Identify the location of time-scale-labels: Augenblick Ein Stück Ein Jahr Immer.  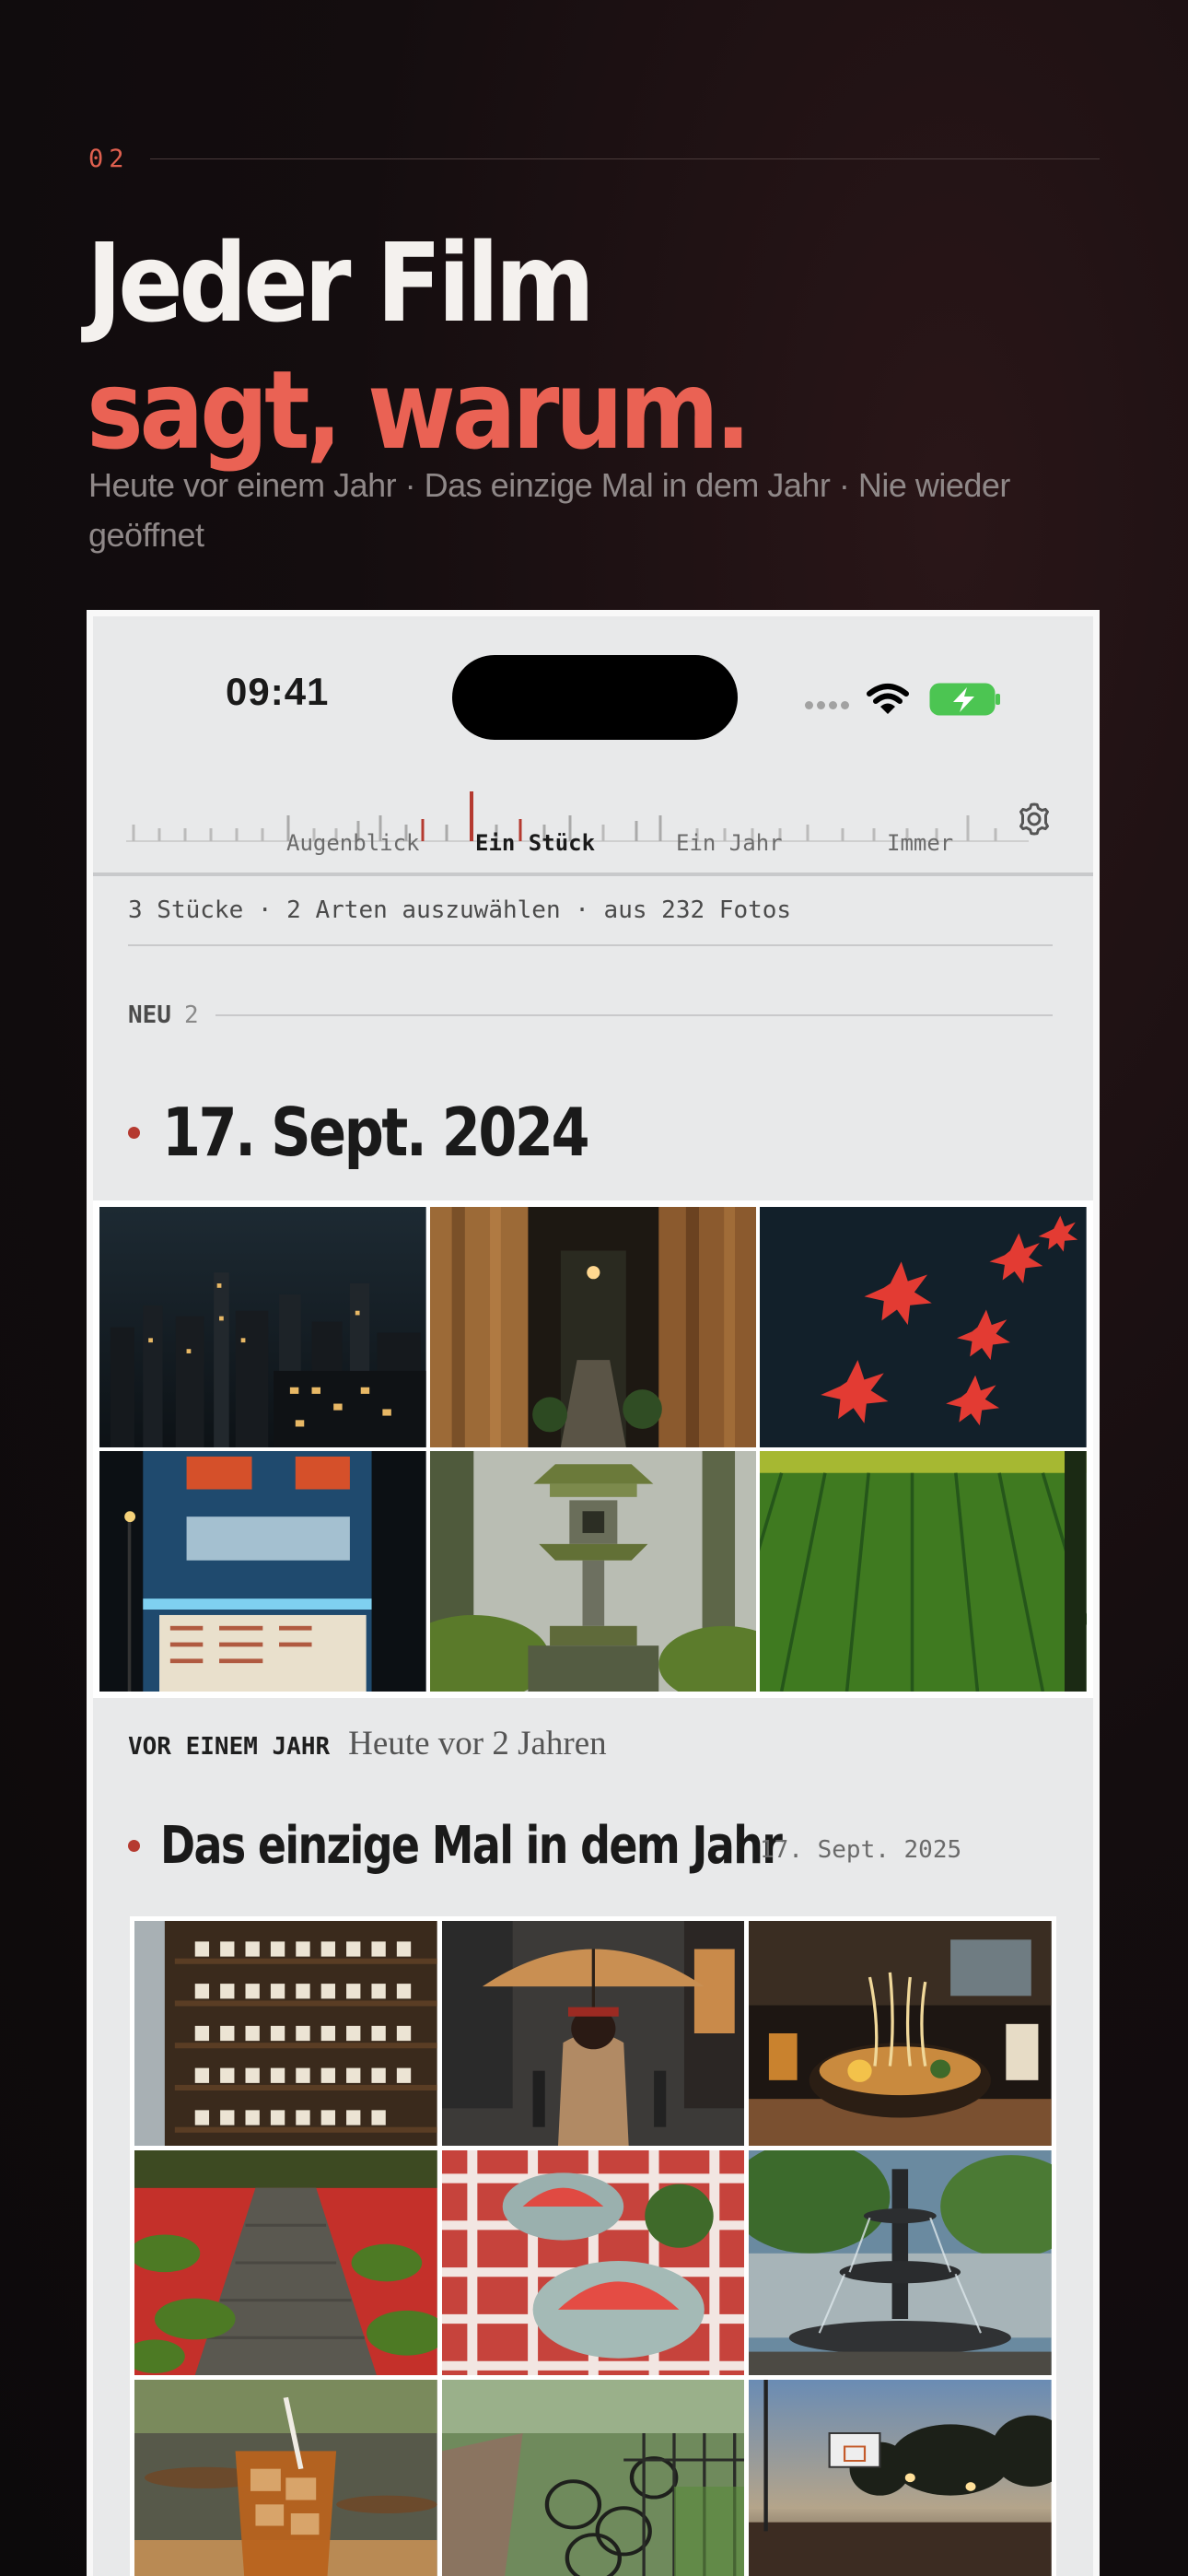
(593, 848).